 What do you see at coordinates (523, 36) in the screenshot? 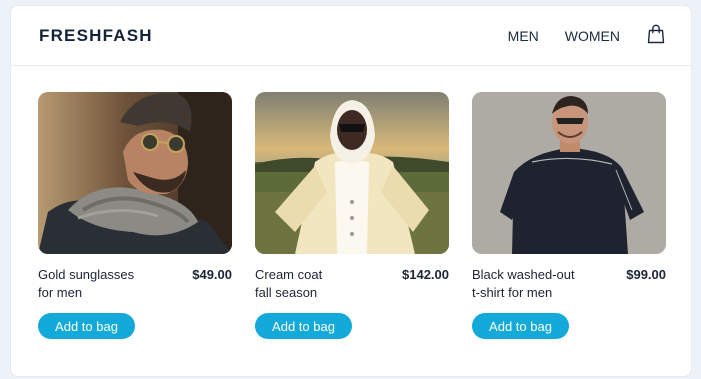
I see `nav-link-men: MEN` at bounding box center [523, 36].